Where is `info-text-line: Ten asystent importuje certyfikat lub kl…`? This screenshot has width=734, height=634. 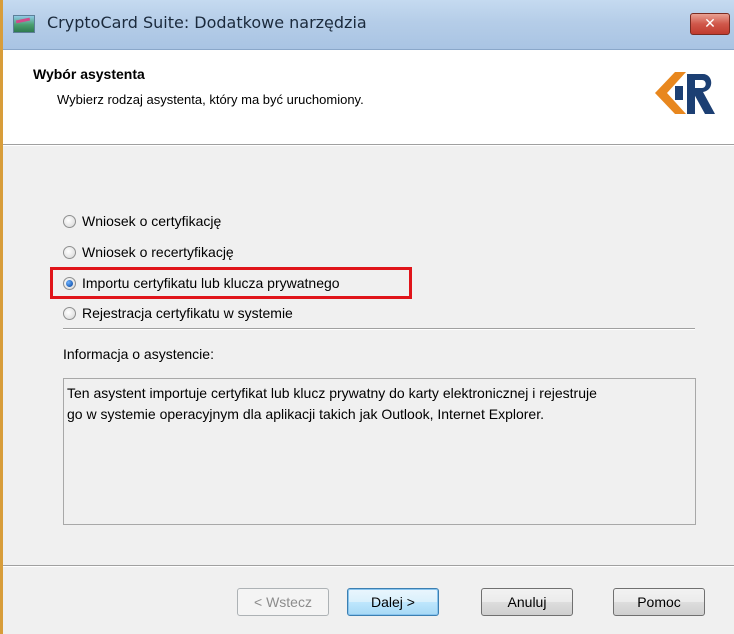 info-text-line: Ten asystent importuje certyfikat lub kl… is located at coordinates (332, 393).